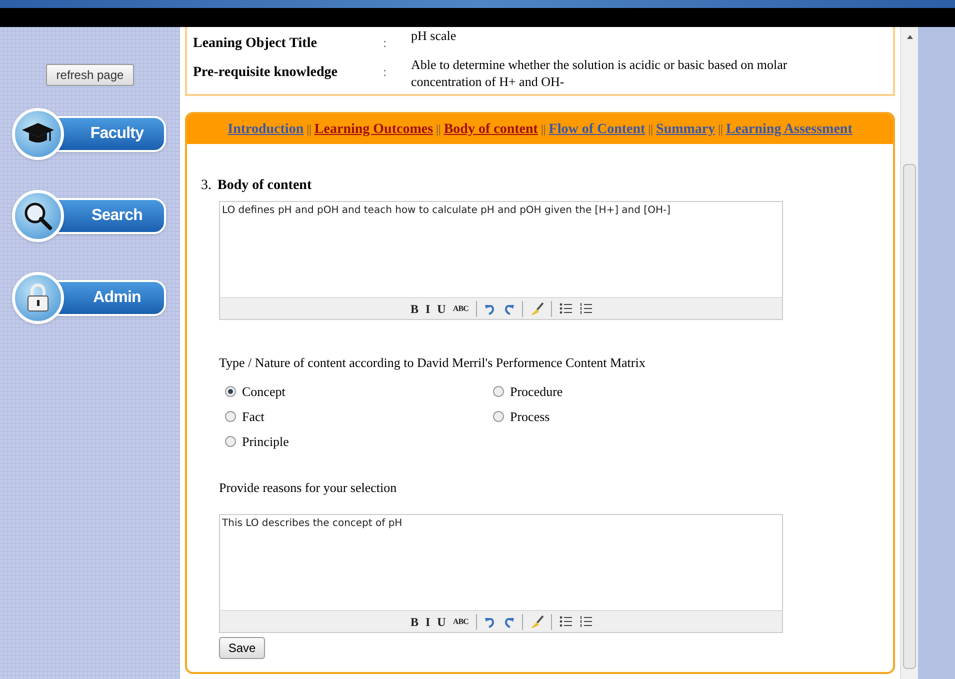 The image size is (955, 679). I want to click on scrollbar, so click(909, 353).